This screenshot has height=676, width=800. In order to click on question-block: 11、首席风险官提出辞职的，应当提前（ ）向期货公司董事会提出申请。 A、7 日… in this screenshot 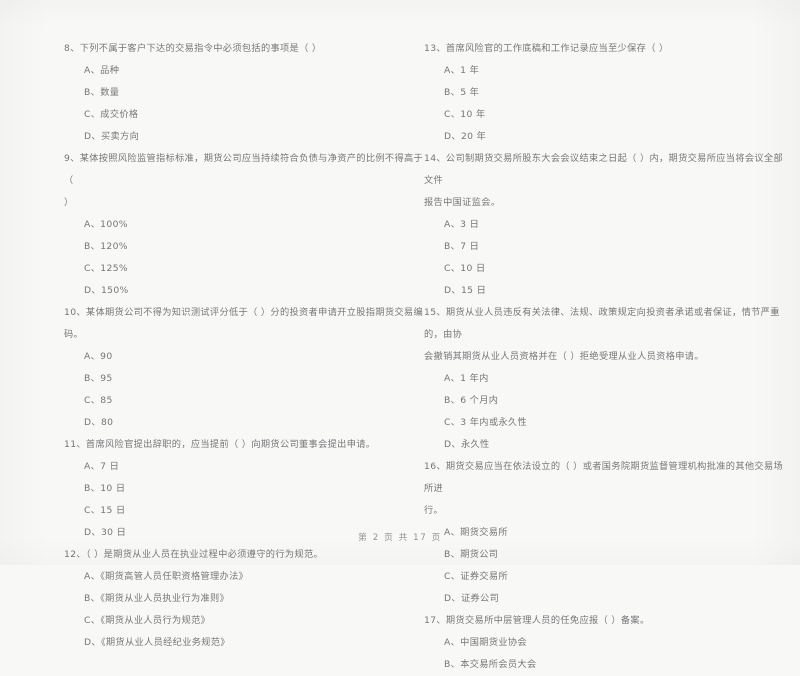, I will do `click(244, 489)`.